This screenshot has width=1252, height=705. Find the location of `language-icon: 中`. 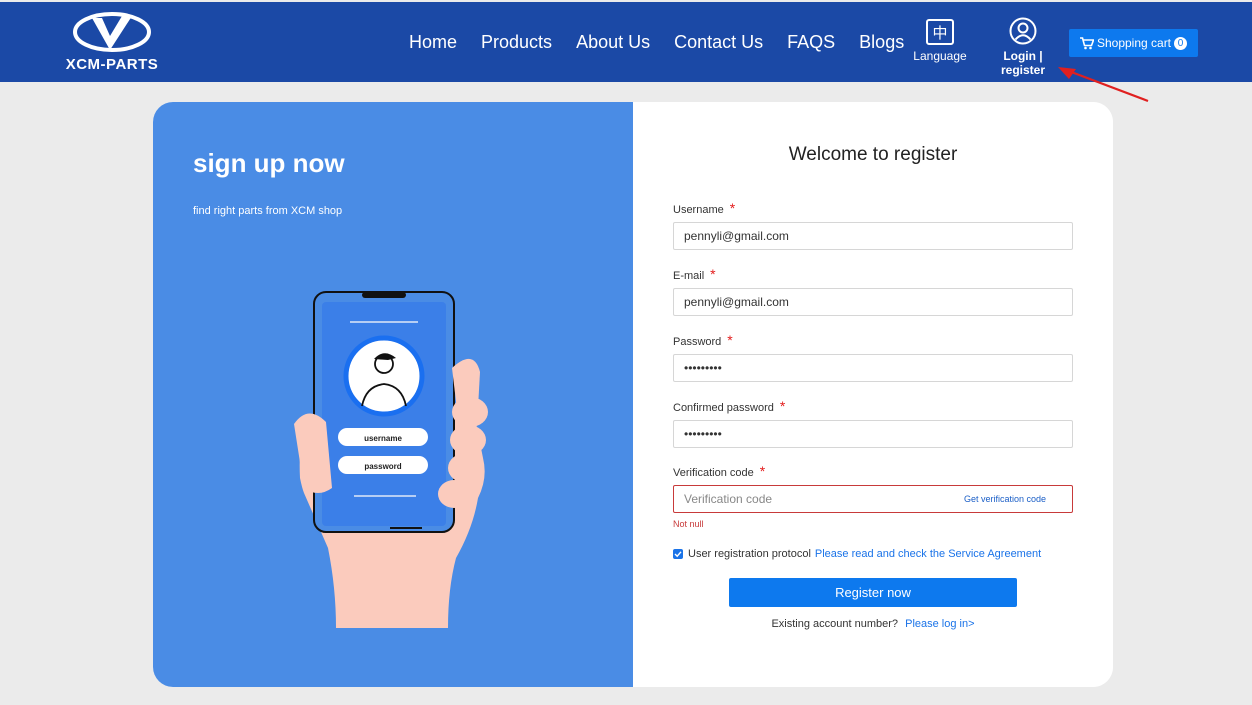

language-icon: 中 is located at coordinates (940, 32).